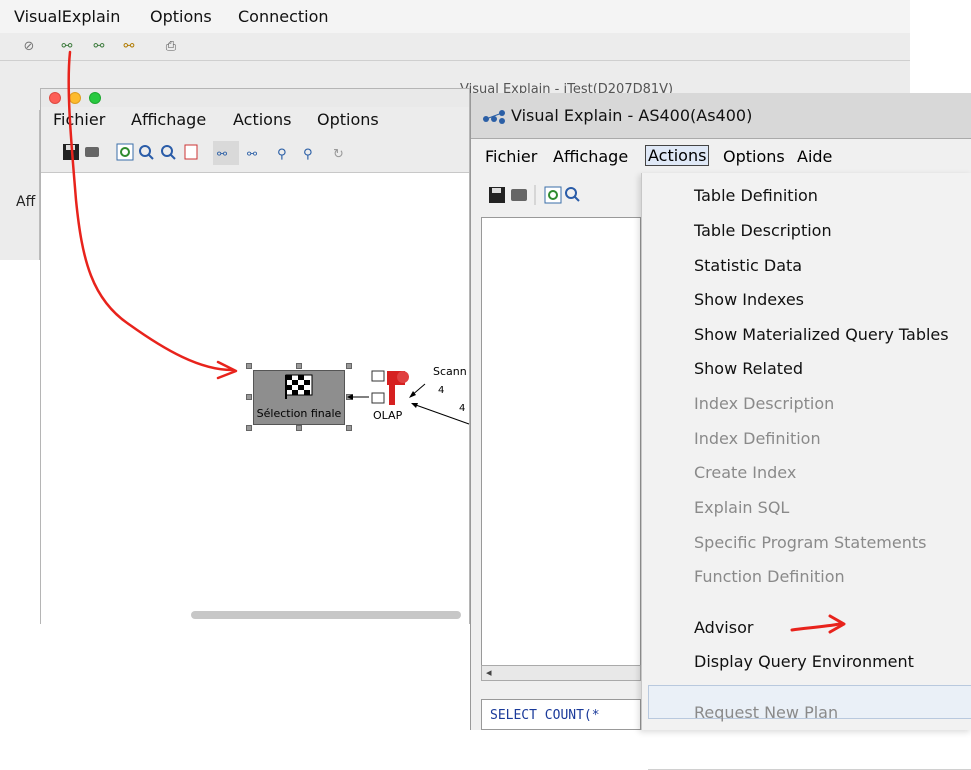  What do you see at coordinates (150, 211) in the screenshot?
I see `annotation-arrow-to-final-selection` at bounding box center [150, 211].